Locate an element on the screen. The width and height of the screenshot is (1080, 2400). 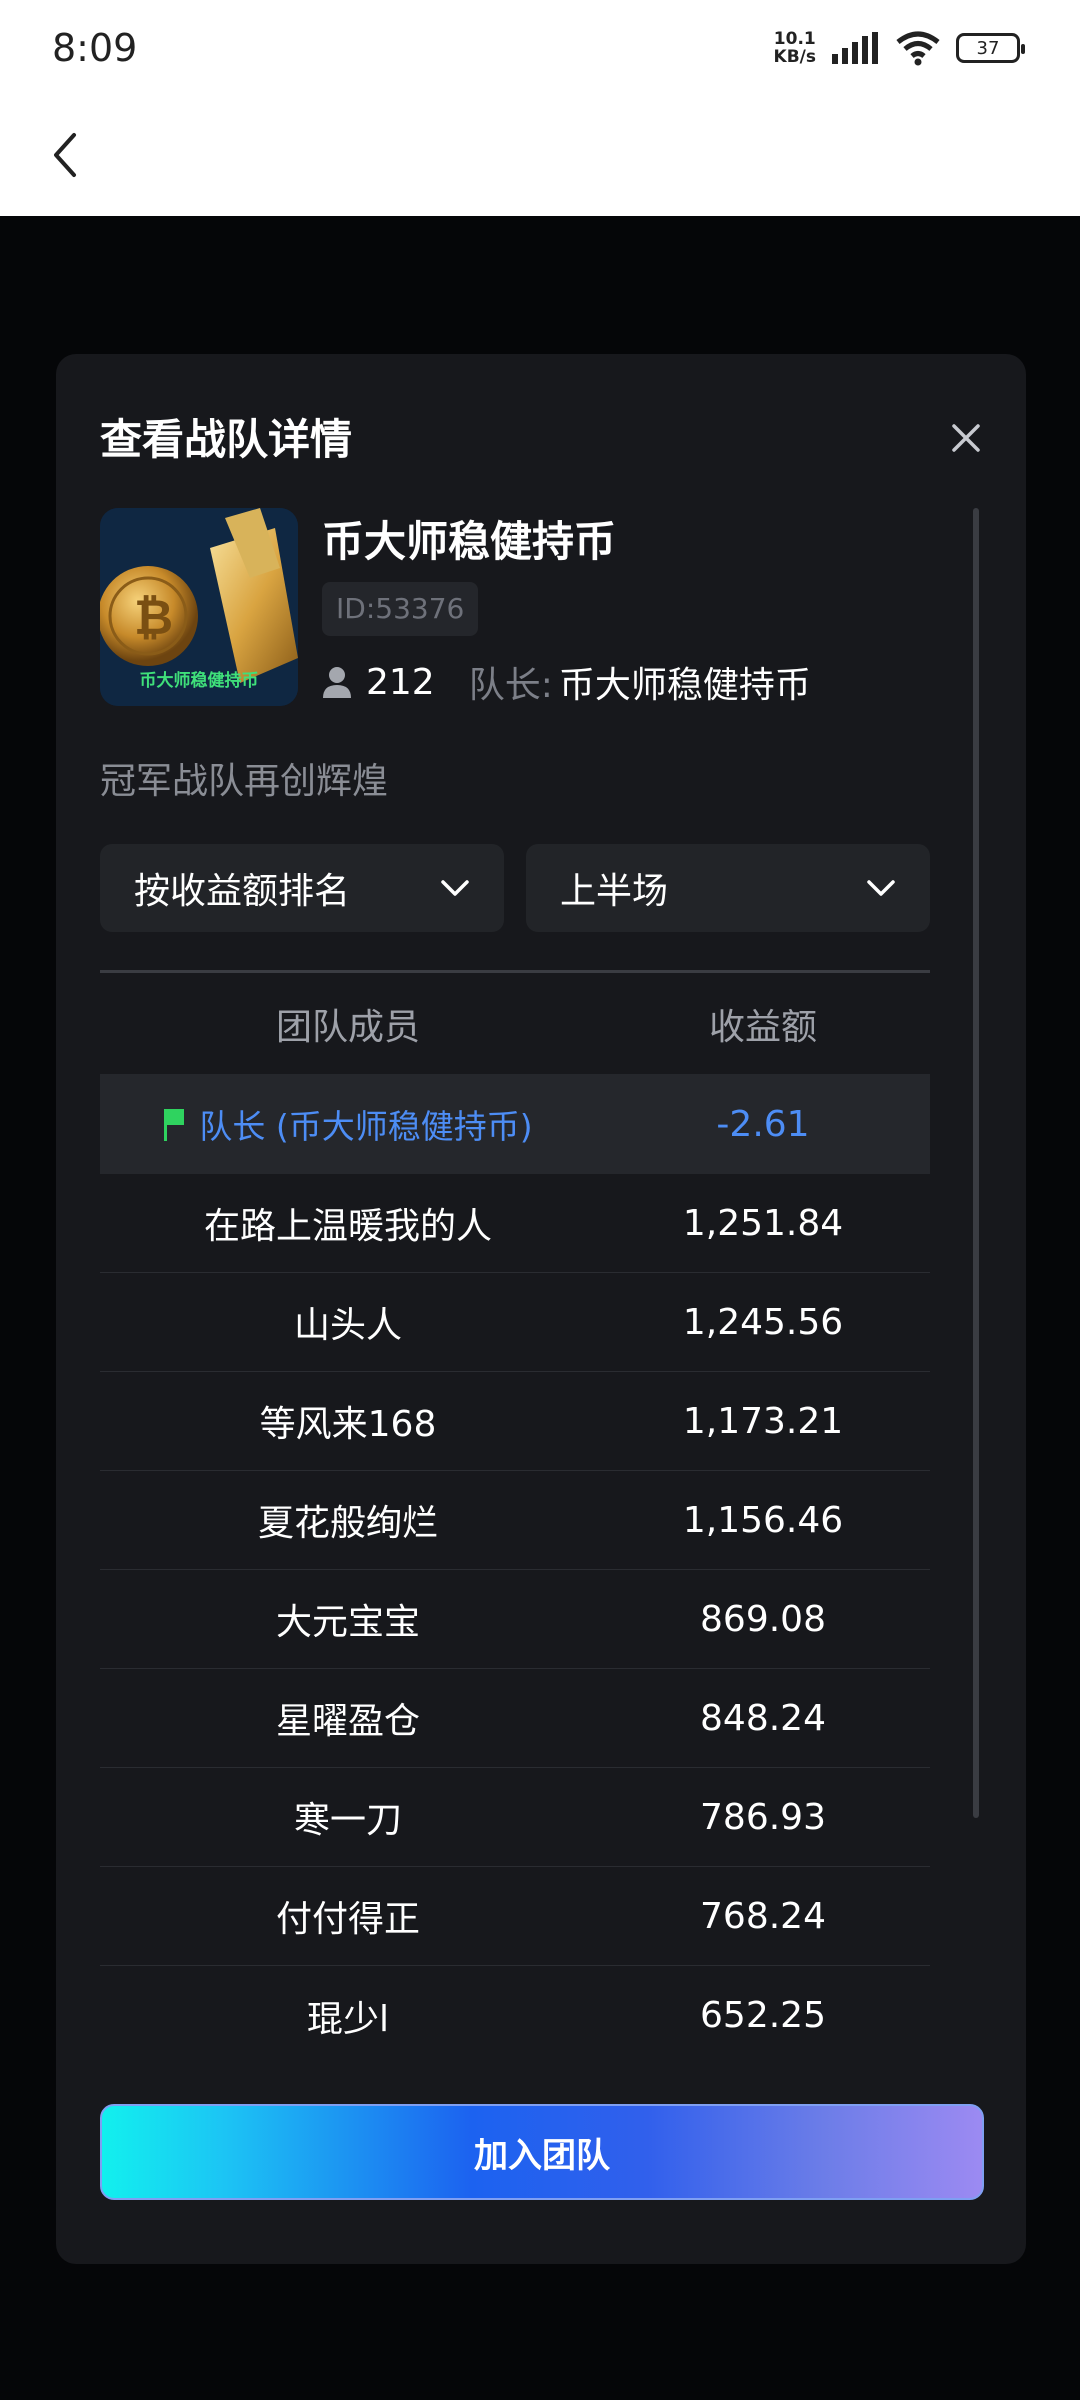
member-name: 星曜盈仓 is located at coordinates (347, 1721).